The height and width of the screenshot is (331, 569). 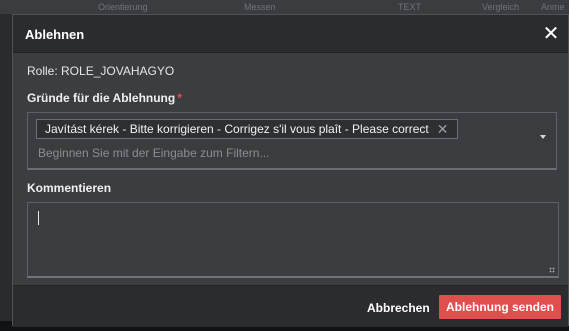 I want to click on dialog-title: Ablehnen, so click(x=55, y=34).